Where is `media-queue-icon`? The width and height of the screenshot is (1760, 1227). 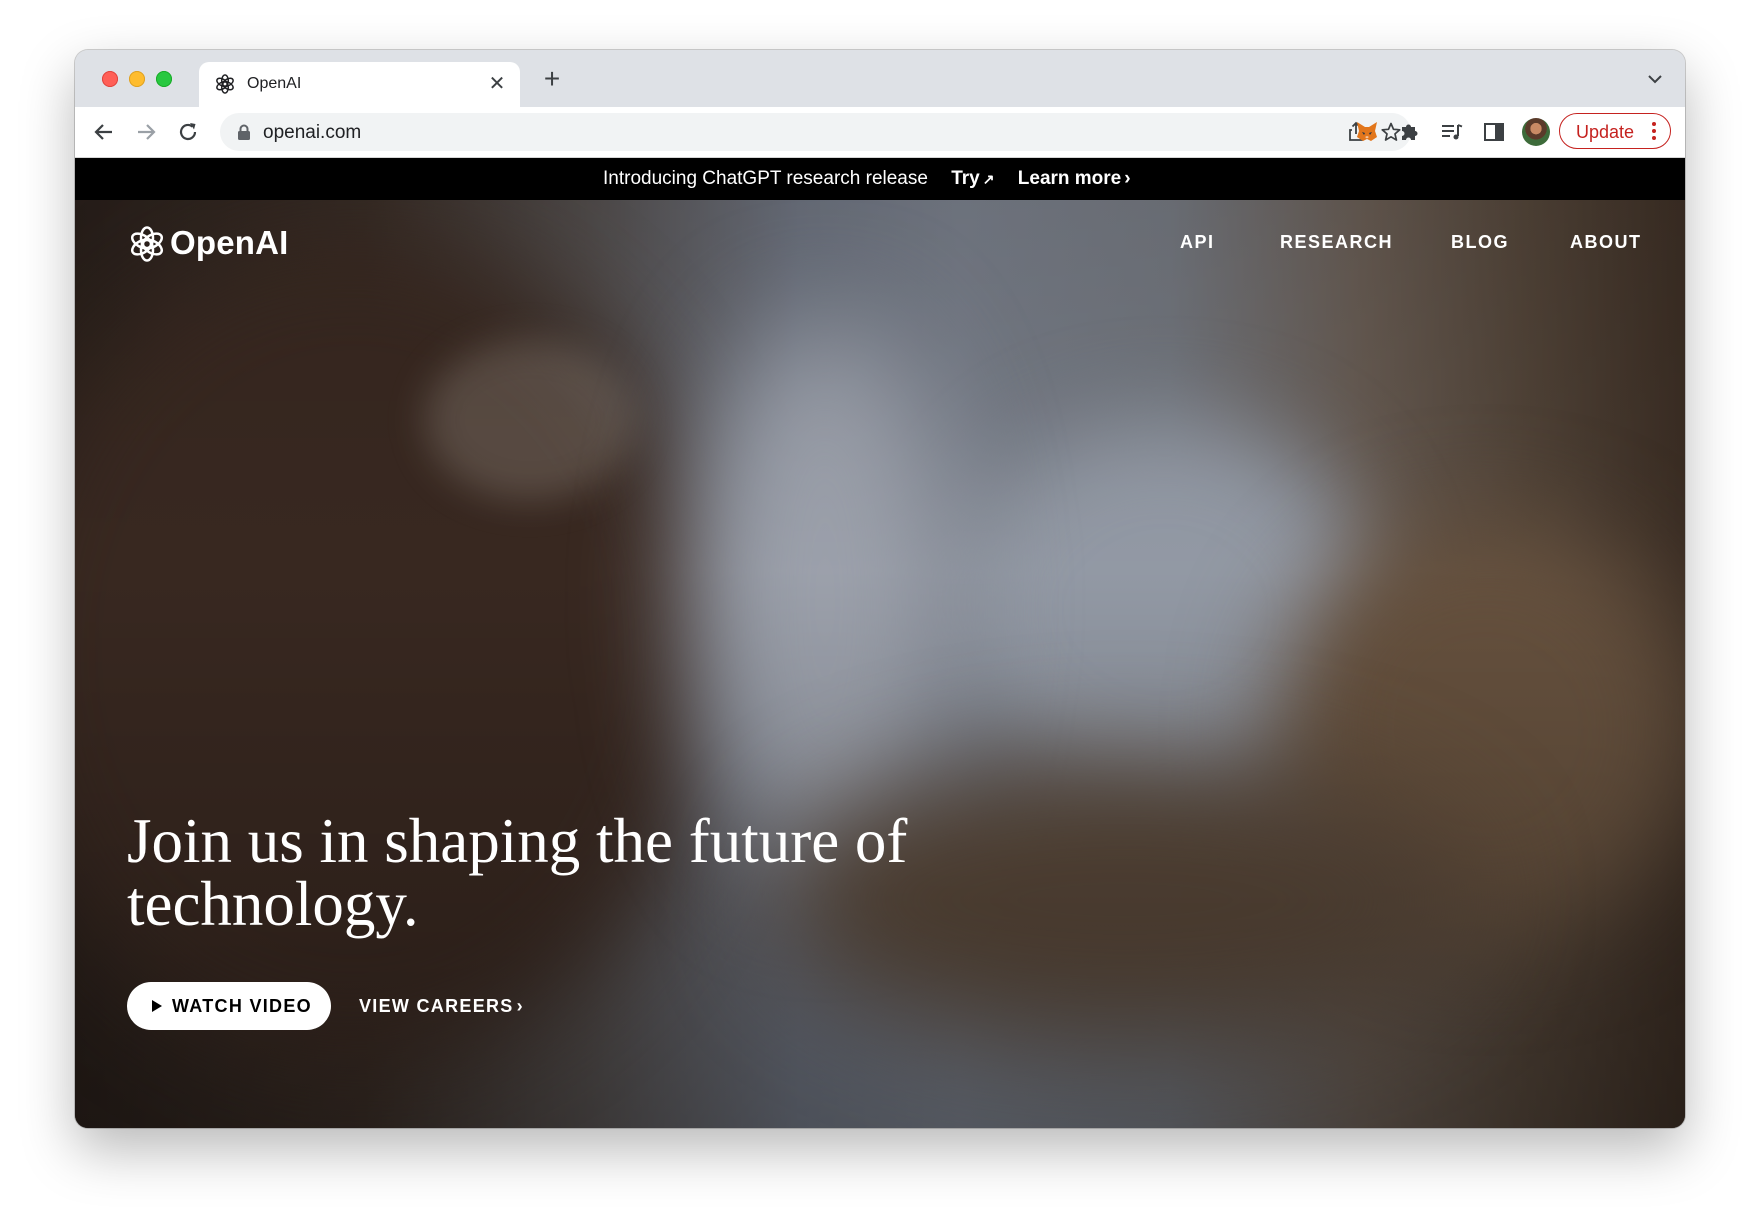
media-queue-icon is located at coordinates (1452, 132).